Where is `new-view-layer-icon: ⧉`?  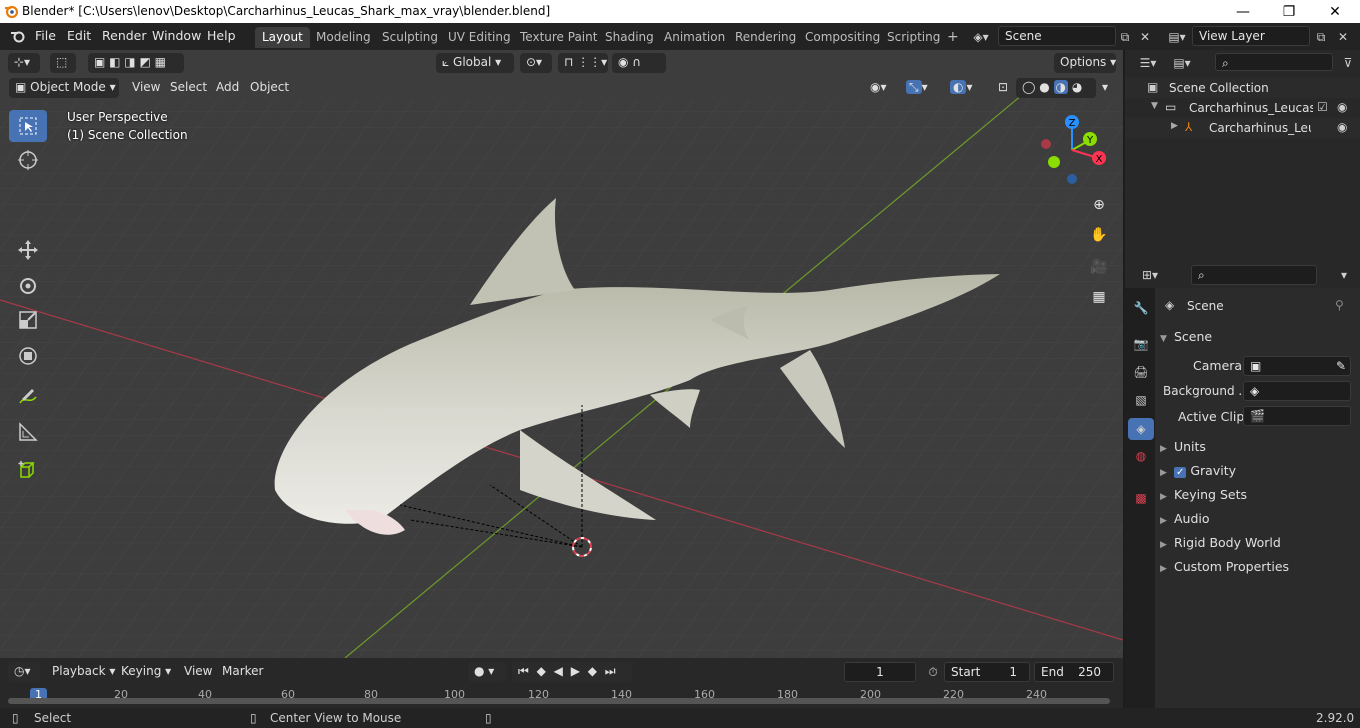
new-view-layer-icon: ⧉ is located at coordinates (1321, 37).